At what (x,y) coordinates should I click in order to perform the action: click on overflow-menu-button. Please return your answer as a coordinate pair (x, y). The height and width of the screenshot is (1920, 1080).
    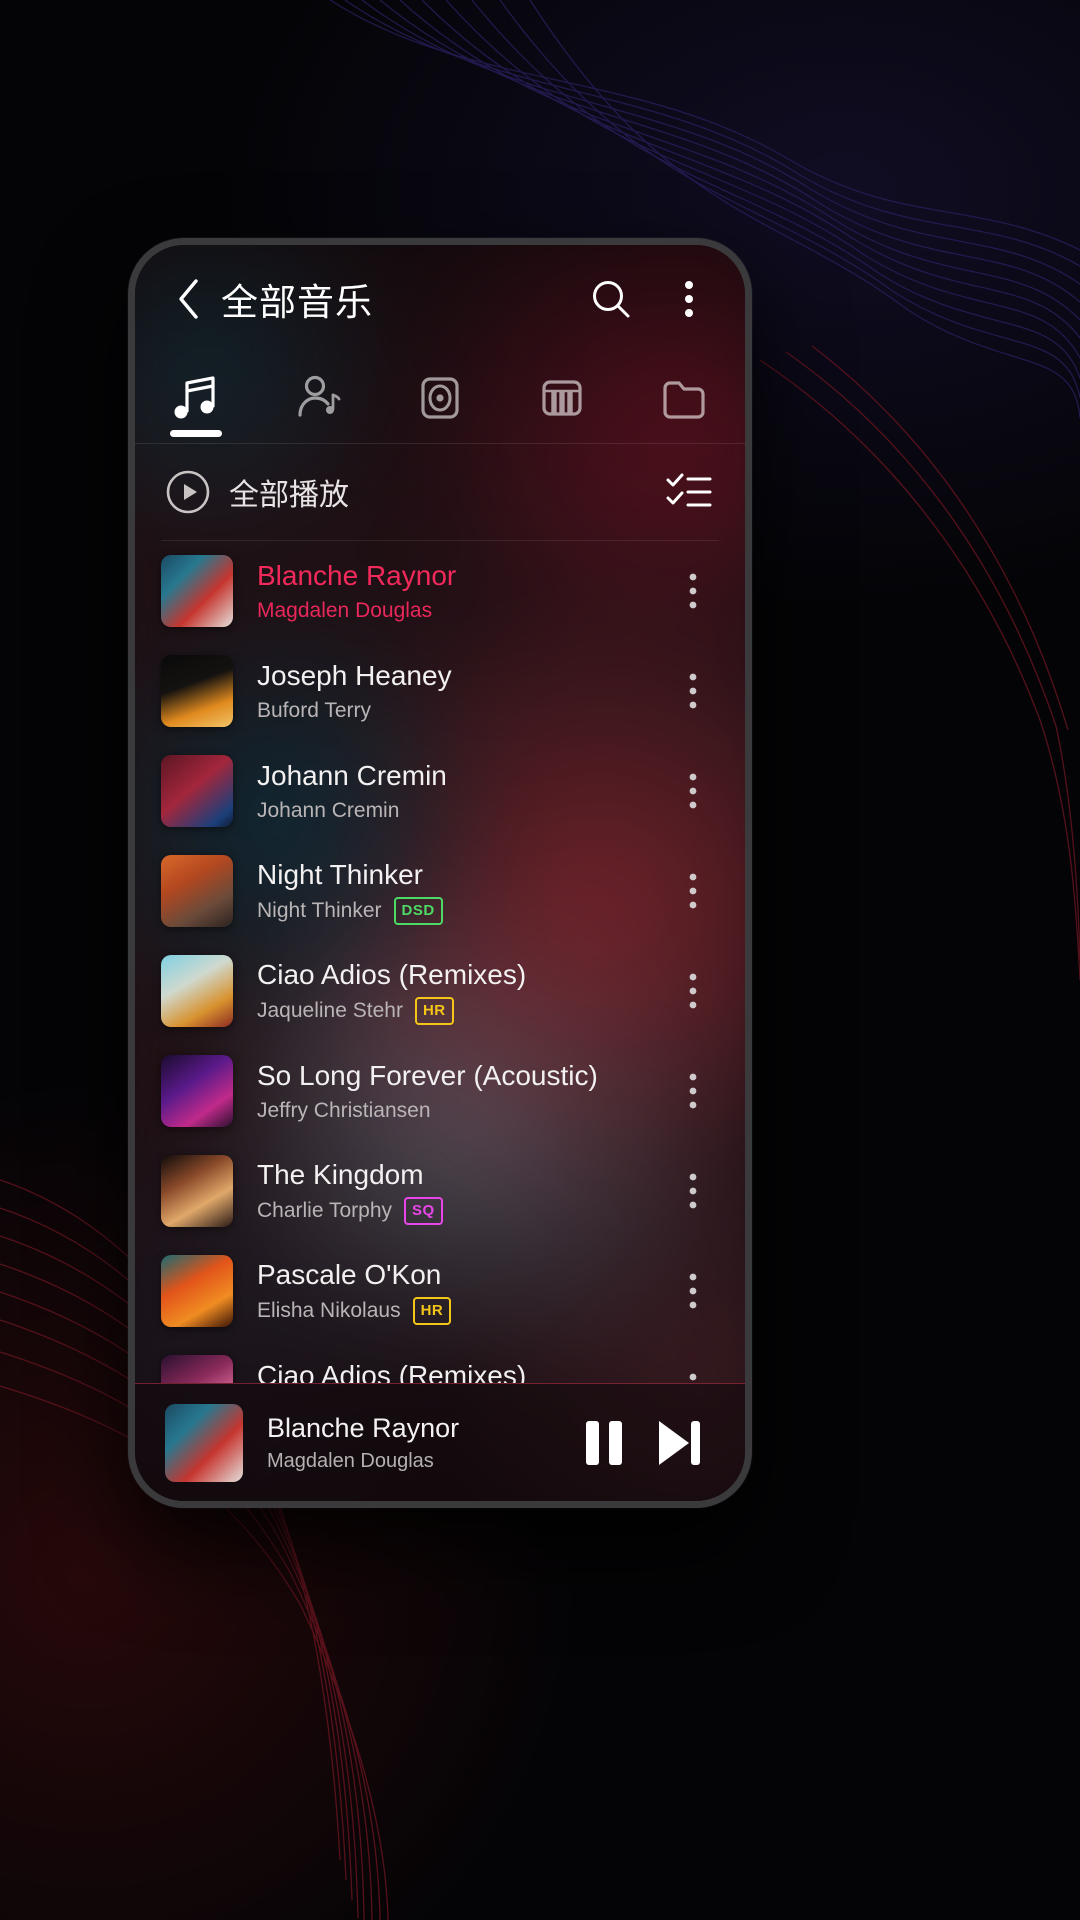
    Looking at the image, I should click on (689, 299).